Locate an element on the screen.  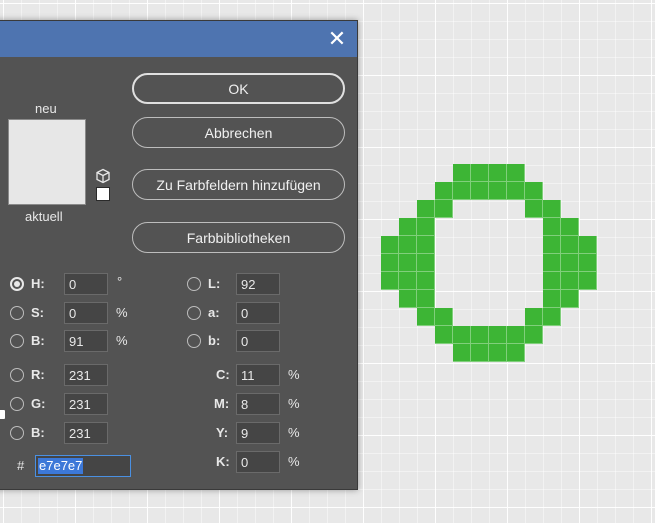
websafe-color-swatch is located at coordinates (103, 194).